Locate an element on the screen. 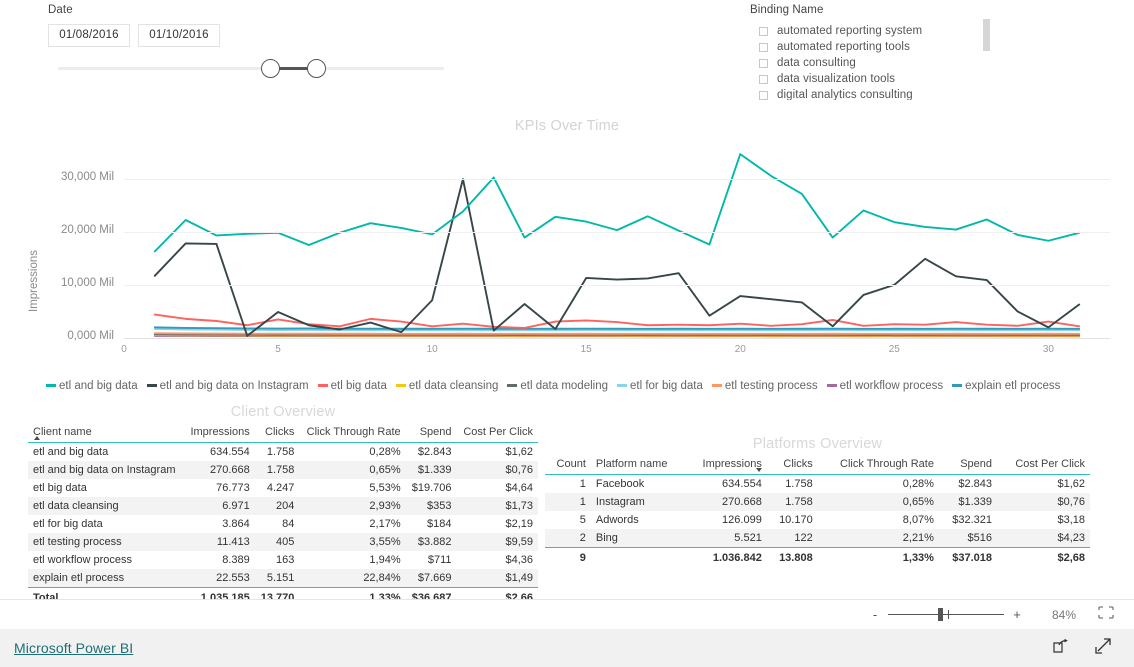 The height and width of the screenshot is (667, 1134). table-cell: 6.971 is located at coordinates (219, 506).